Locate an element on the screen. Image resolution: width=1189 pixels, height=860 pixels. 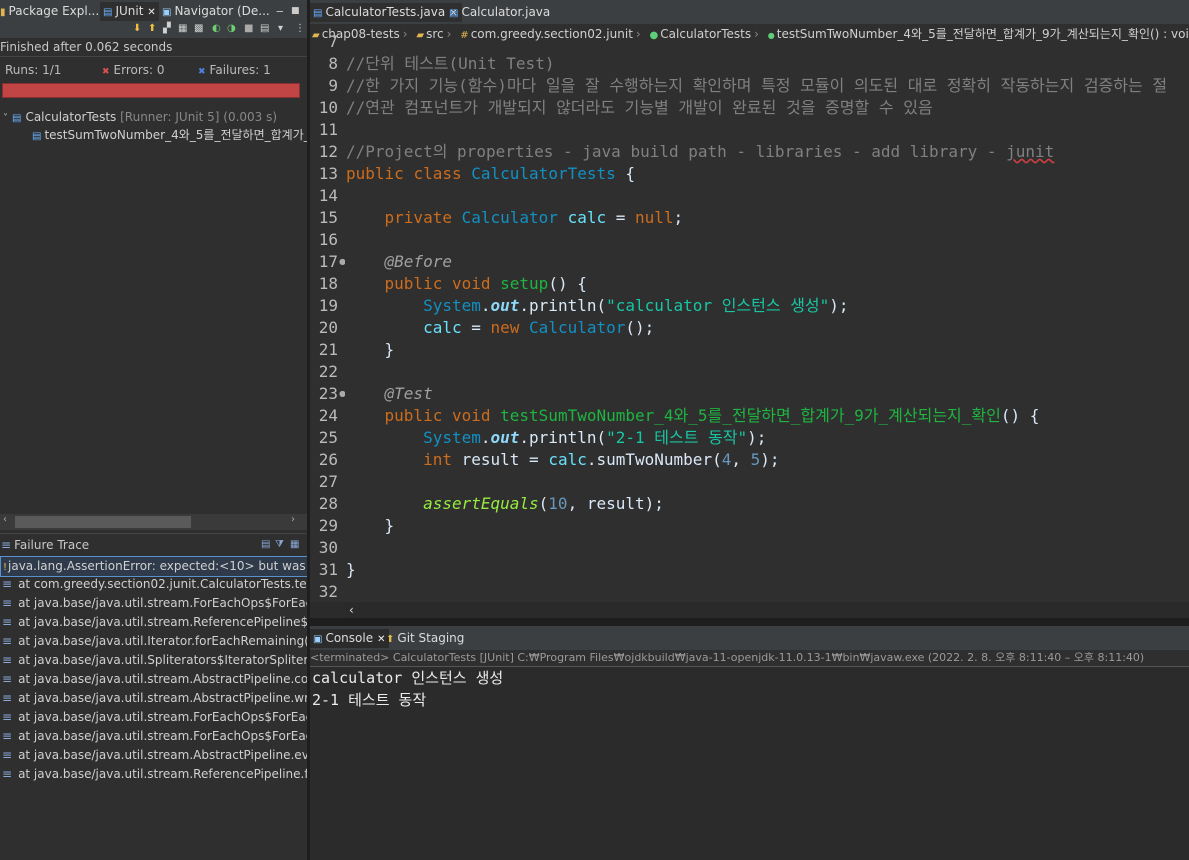
tab-label: Console is located at coordinates (349, 638).